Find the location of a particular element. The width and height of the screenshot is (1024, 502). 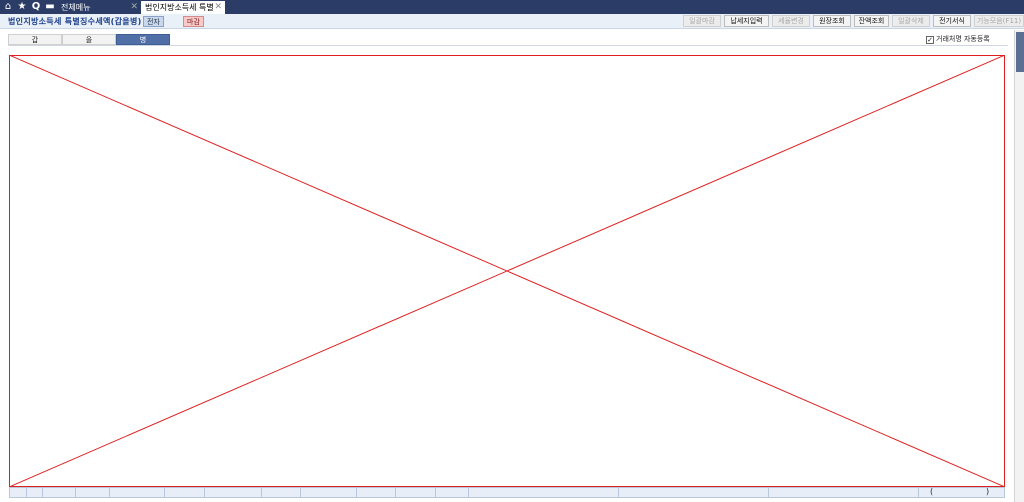

auto-register-option: ✓ 거래처명 자동등록 is located at coordinates (958, 39).